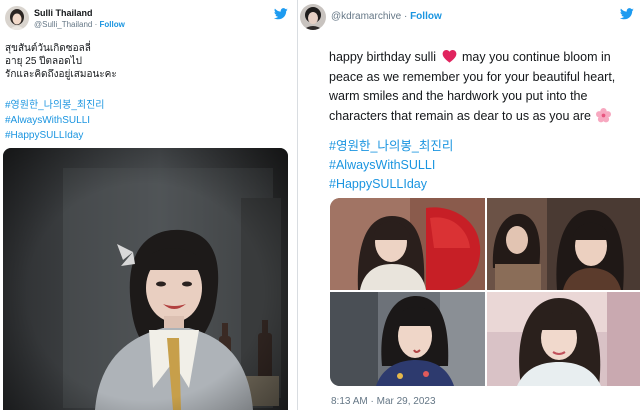 The height and width of the screenshot is (410, 640). Describe the element at coordinates (313, 17) in the screenshot. I see `avatar-kdramarchive` at that location.